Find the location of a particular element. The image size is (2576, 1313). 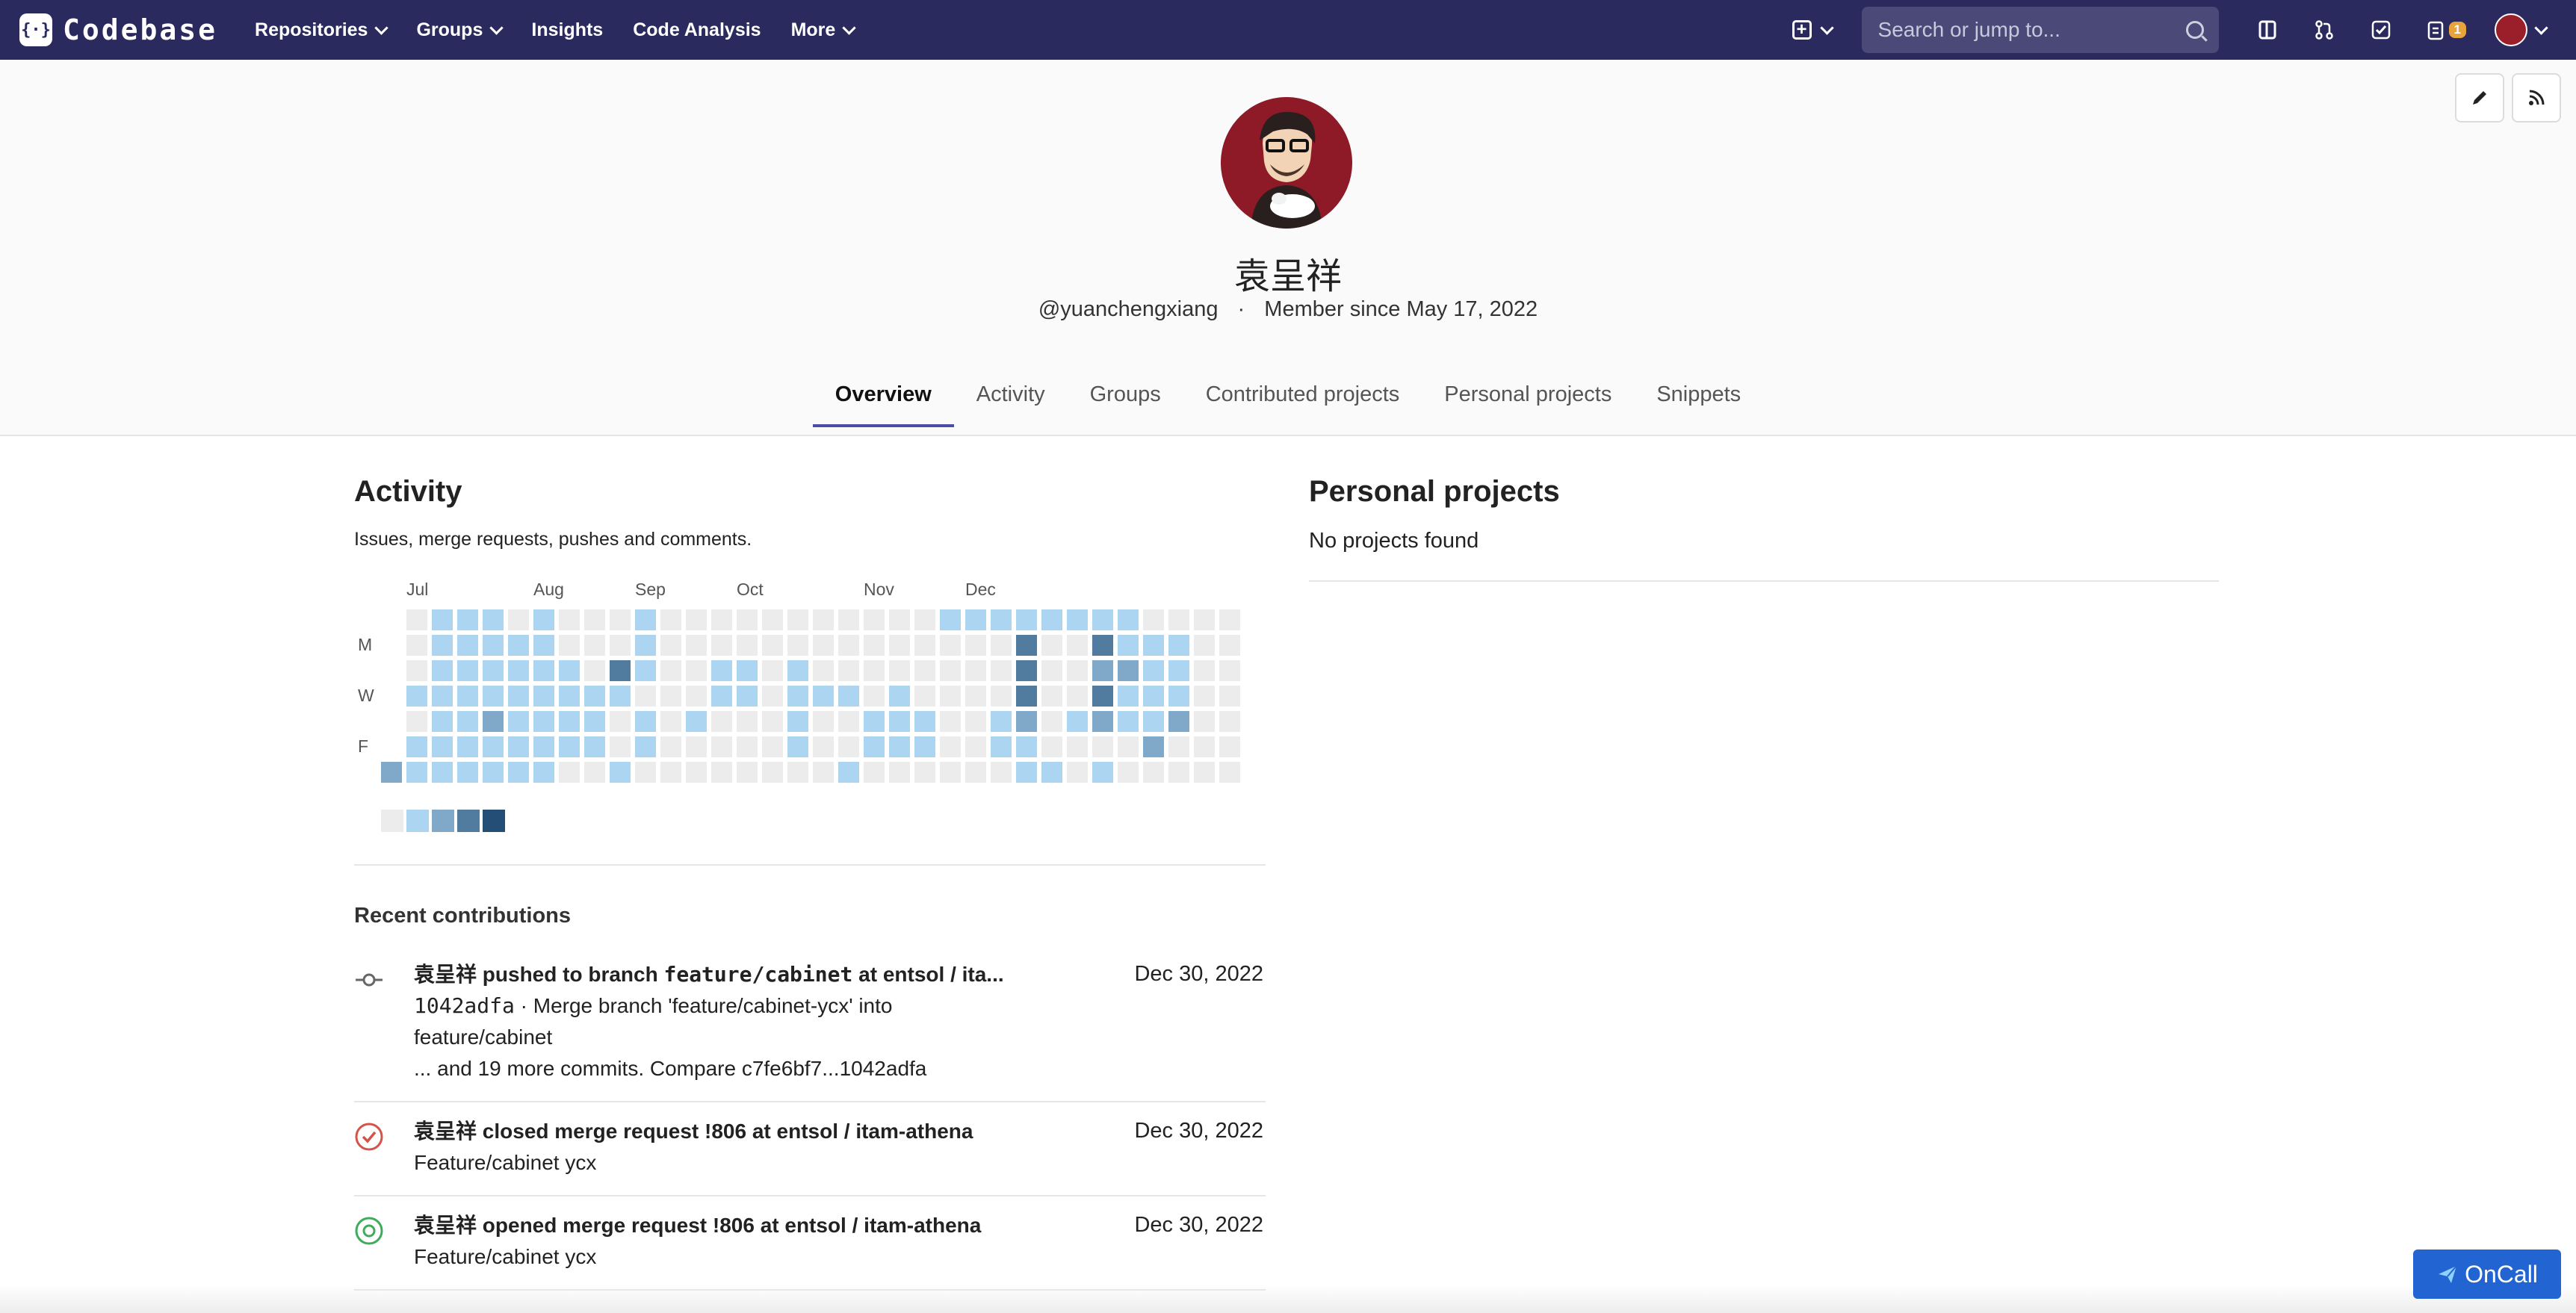

tab-overview: Overview is located at coordinates (883, 400).